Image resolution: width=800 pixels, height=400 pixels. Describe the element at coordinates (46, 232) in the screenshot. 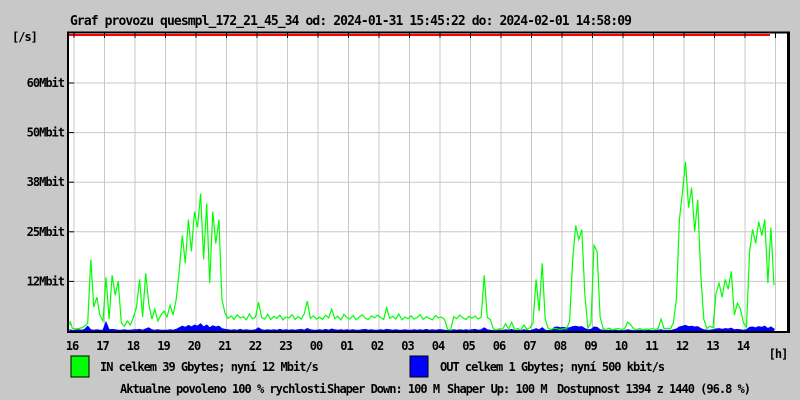

I see `y-tick-label: 25Mbit` at that location.